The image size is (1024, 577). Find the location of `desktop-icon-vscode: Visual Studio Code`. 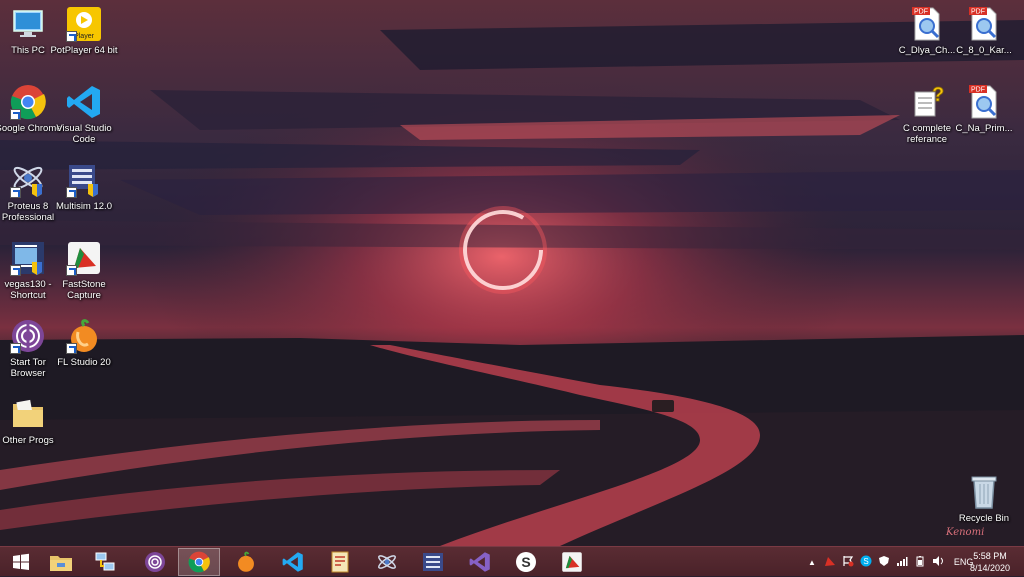

desktop-icon-vscode: Visual Studio Code is located at coordinates (84, 114).